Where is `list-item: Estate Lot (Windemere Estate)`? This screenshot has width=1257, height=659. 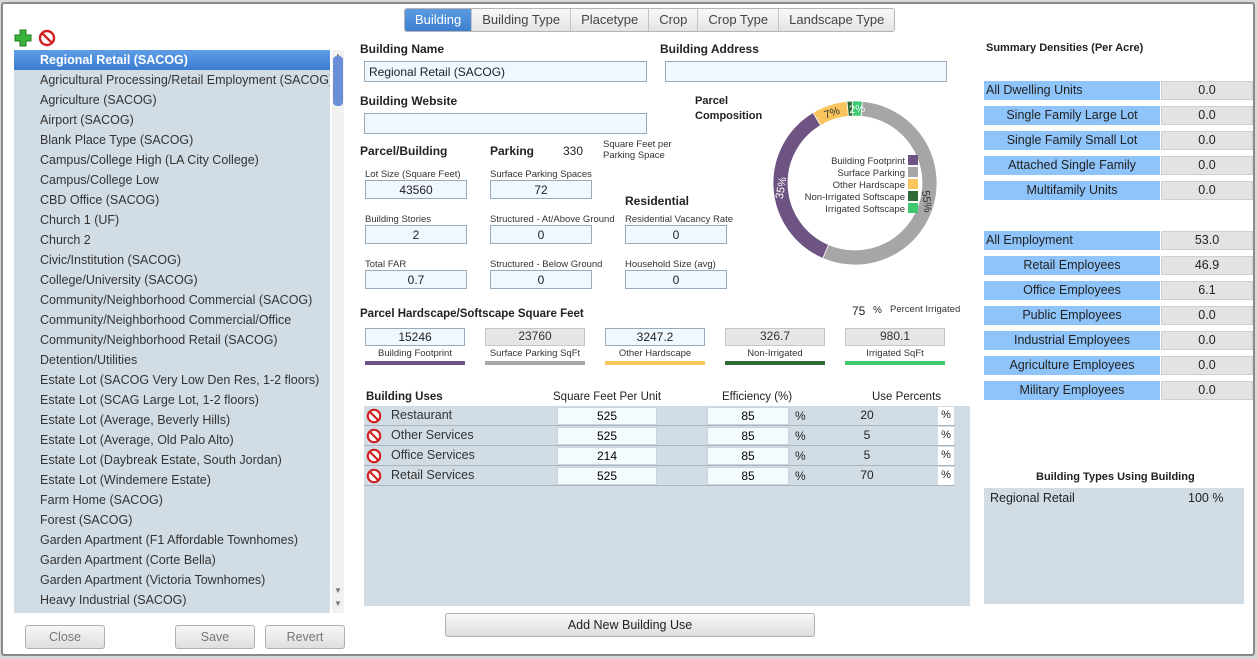 list-item: Estate Lot (Windemere Estate) is located at coordinates (172, 480).